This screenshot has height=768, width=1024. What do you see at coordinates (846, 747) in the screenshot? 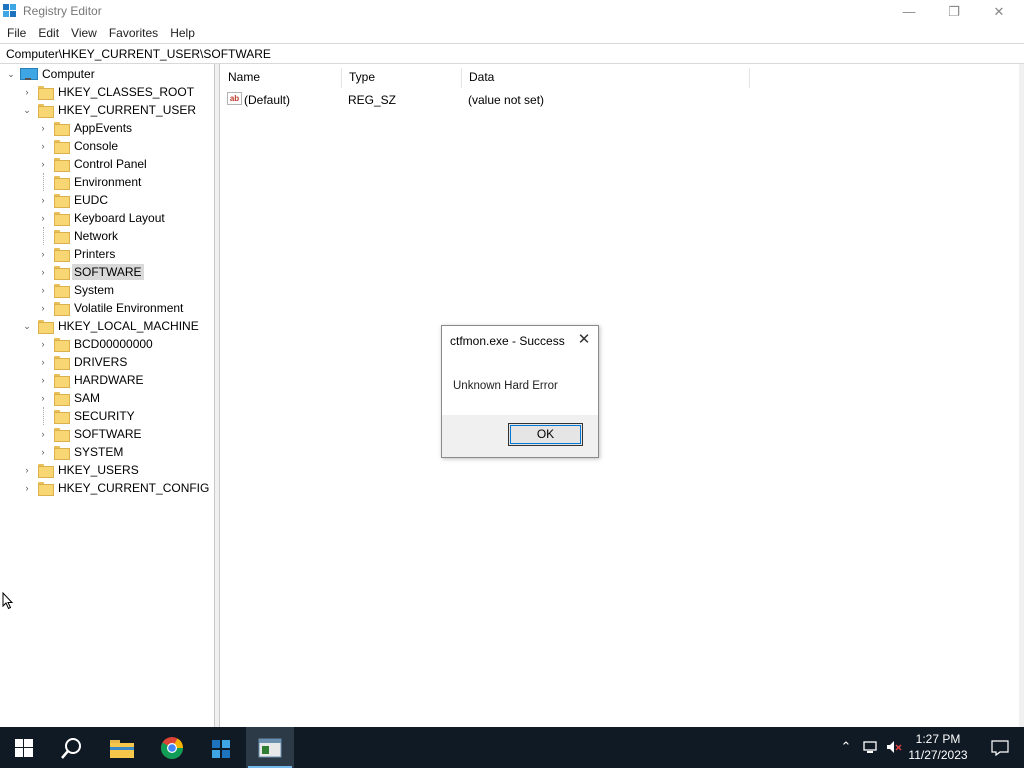
I see `show-hidden-icons-button: ⌃` at bounding box center [846, 747].